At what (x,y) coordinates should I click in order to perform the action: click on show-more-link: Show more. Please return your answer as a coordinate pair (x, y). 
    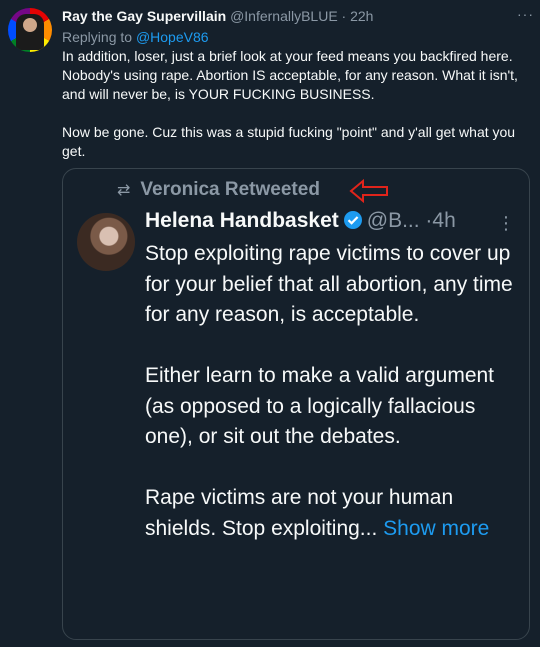
    Looking at the image, I should click on (436, 528).